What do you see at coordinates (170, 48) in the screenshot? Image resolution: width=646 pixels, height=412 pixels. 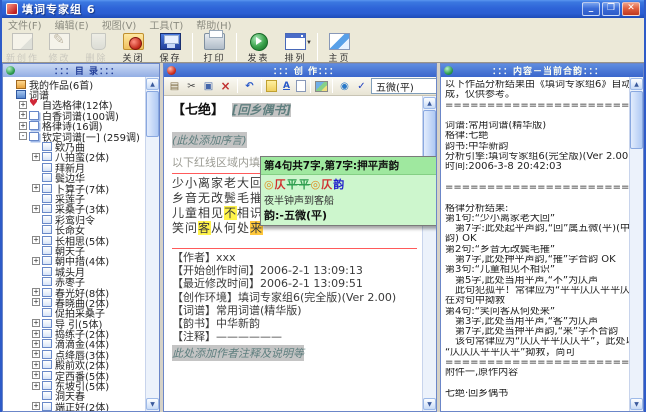 I see `save-button: ▼ 保存` at bounding box center [170, 48].